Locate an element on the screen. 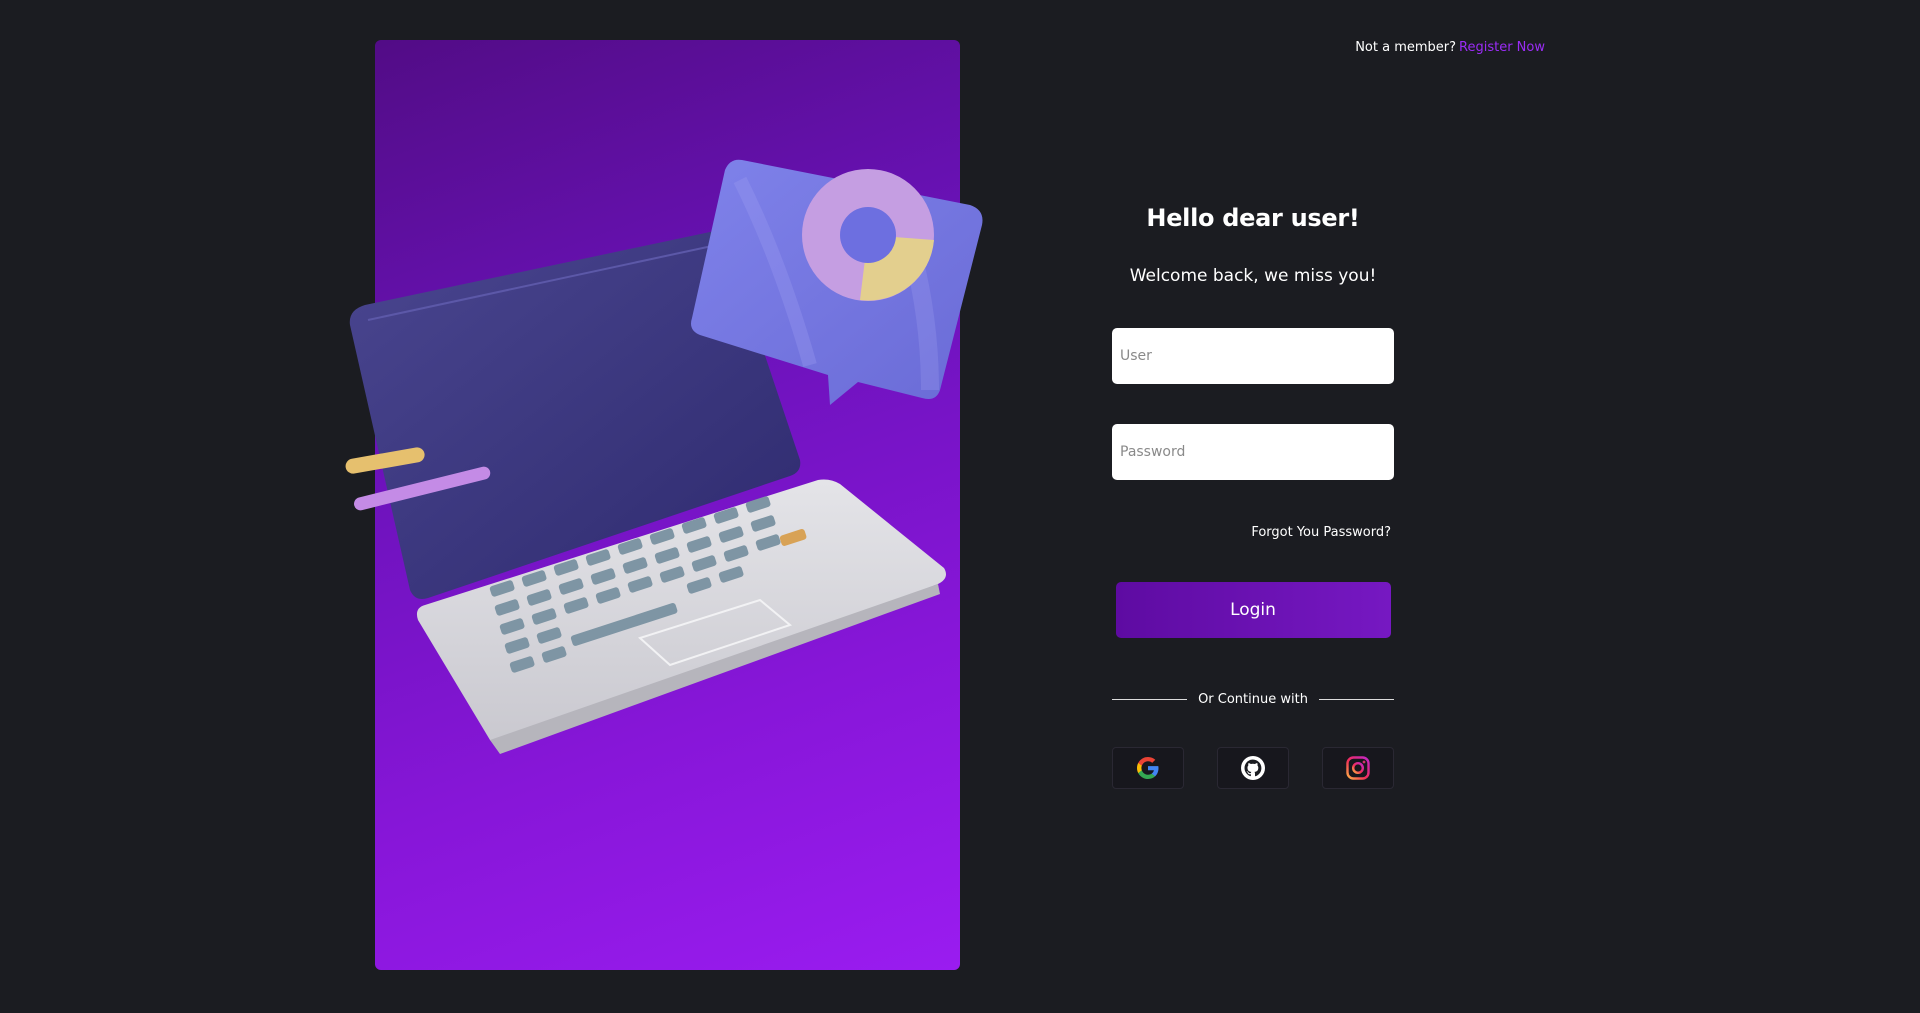 This screenshot has width=1920, height=1013. divider-line-right is located at coordinates (1356, 699).